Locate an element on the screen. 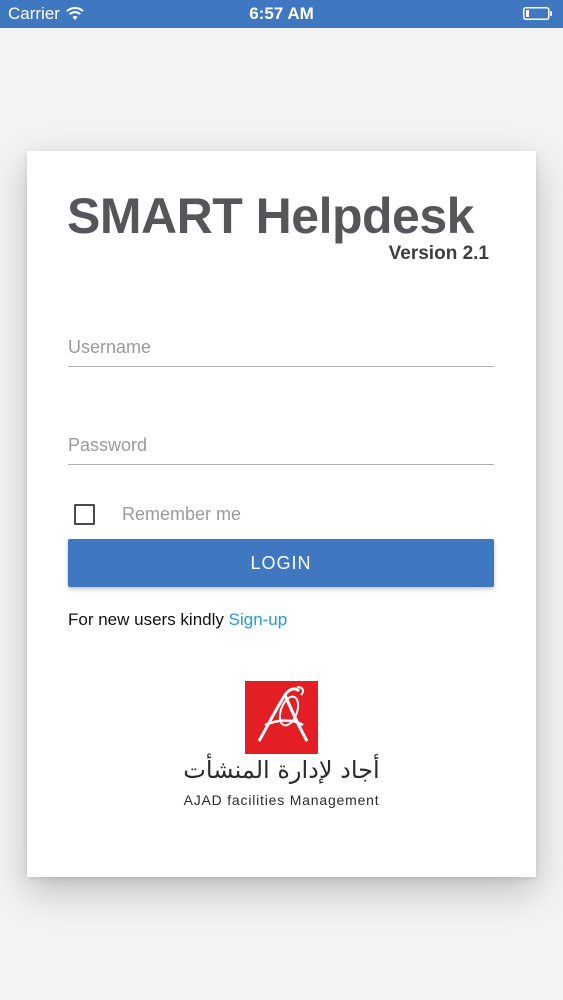 This screenshot has width=563, height=1000. remember-me-label: Remember me is located at coordinates (182, 514).